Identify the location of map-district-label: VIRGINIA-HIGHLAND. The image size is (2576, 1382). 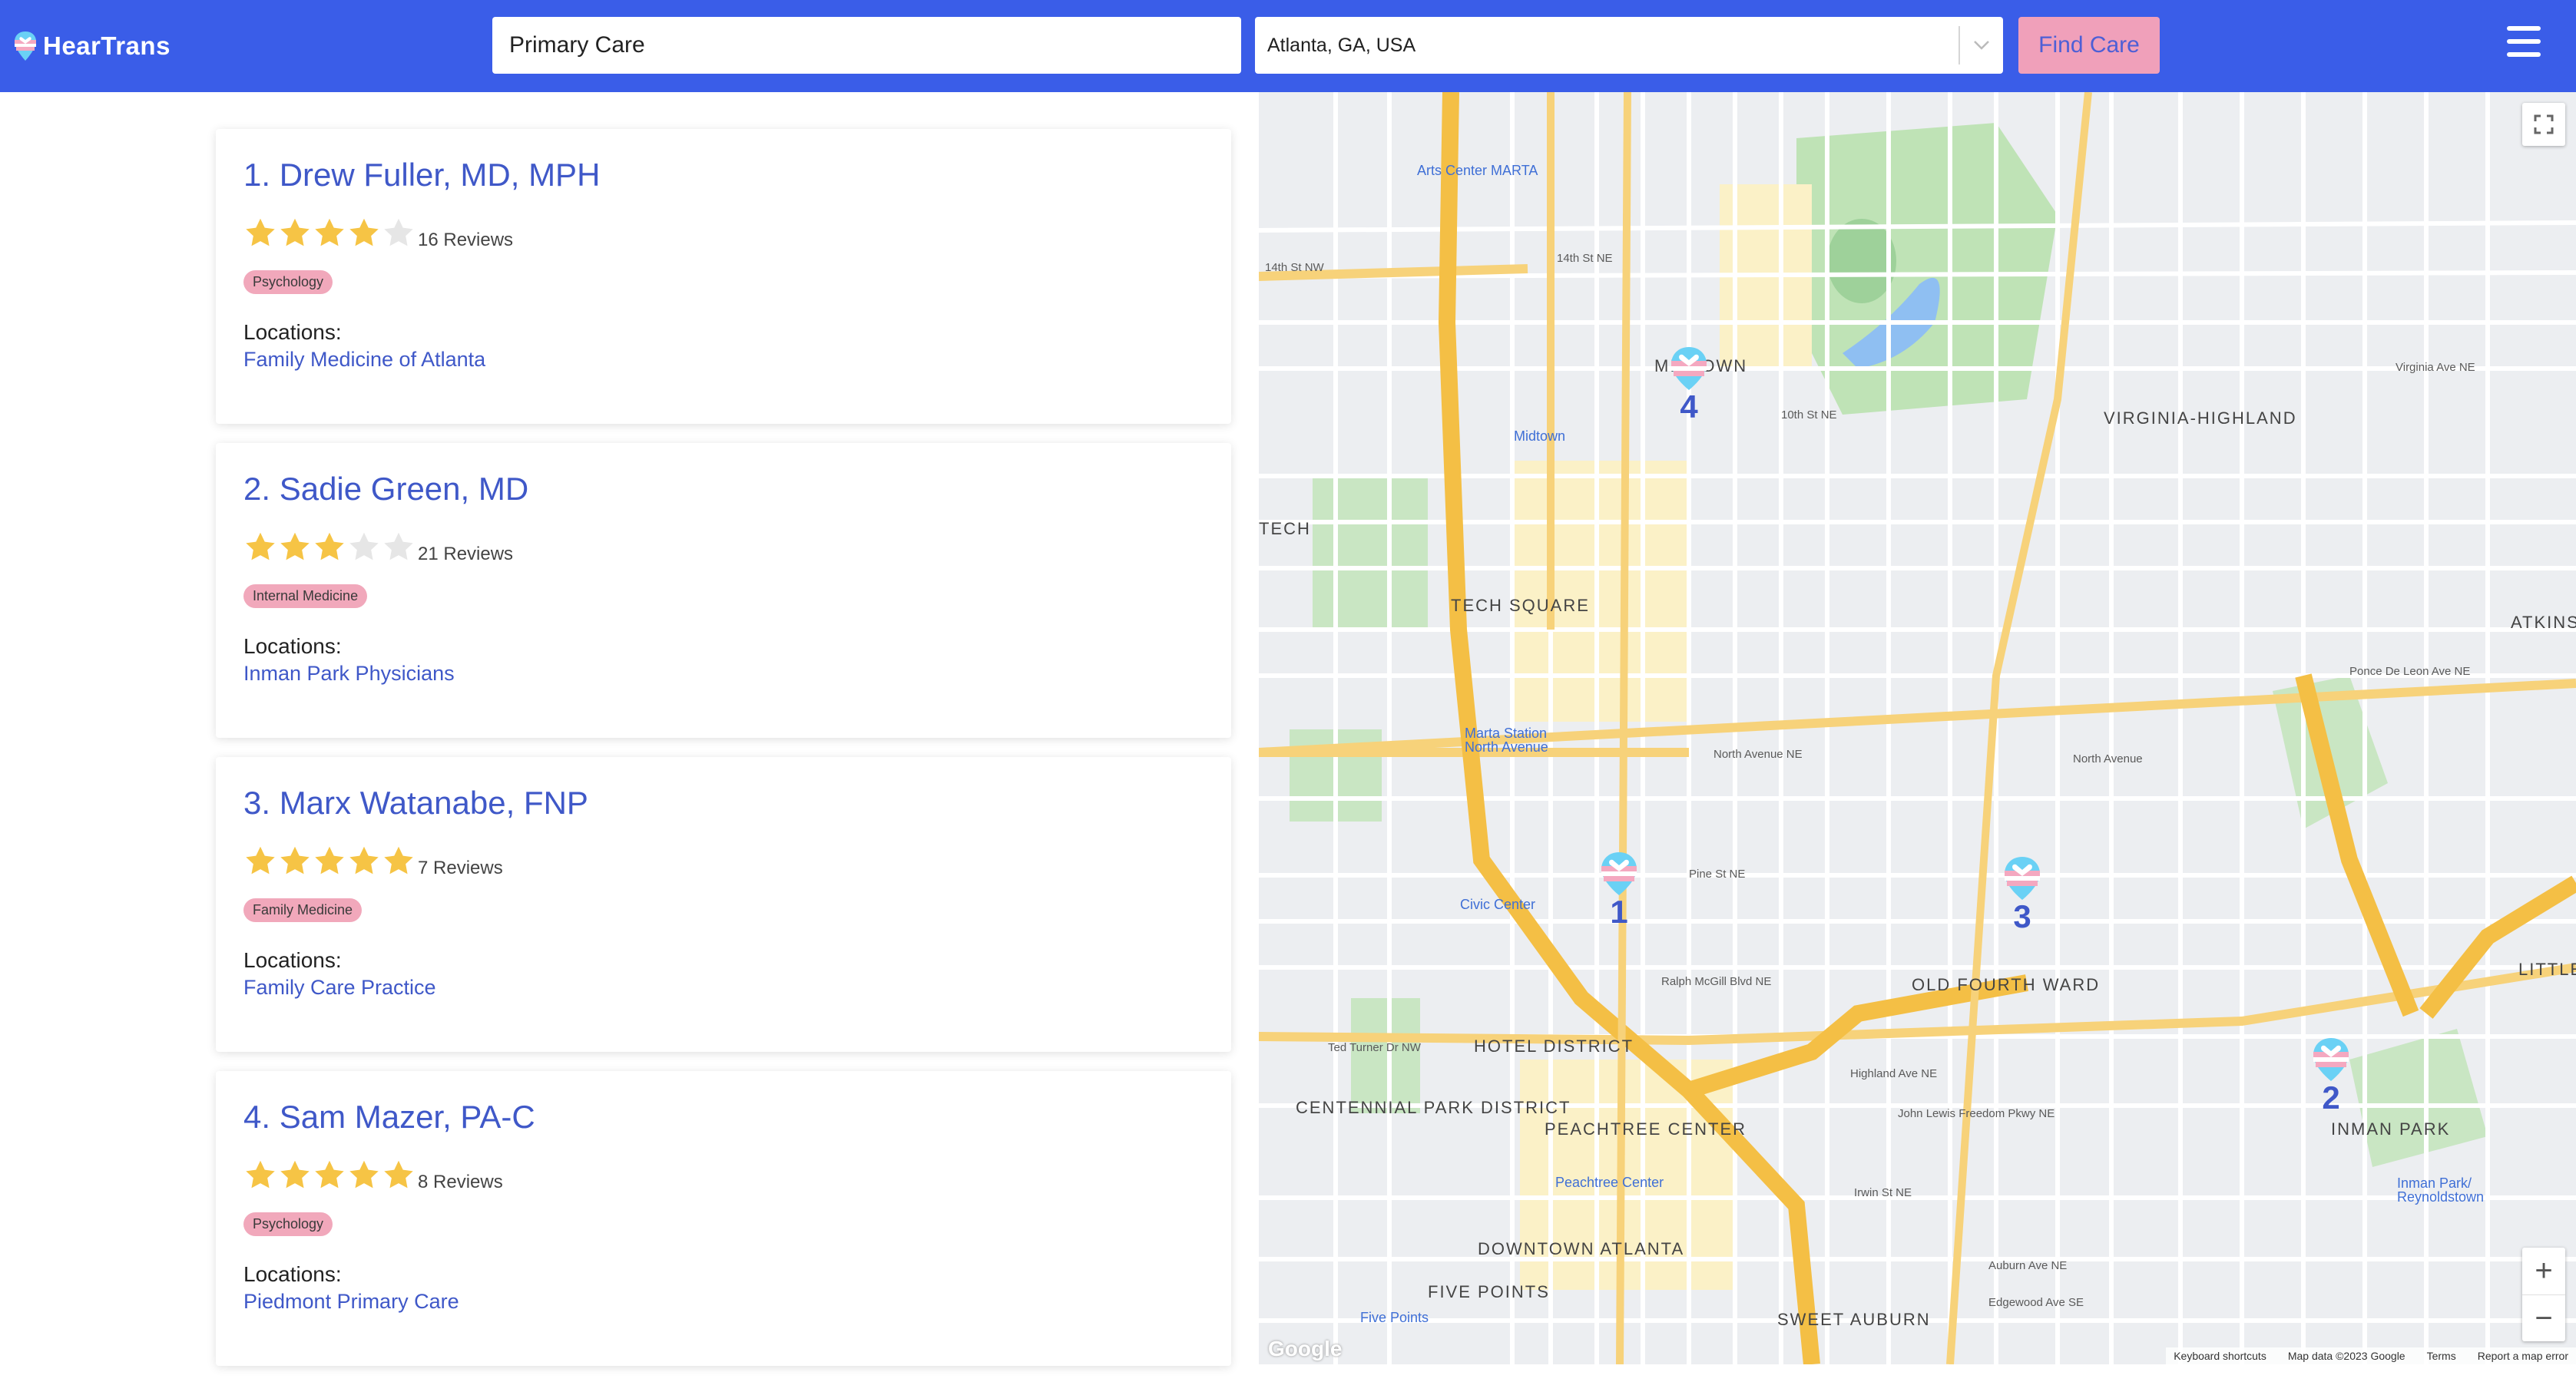
(2200, 418).